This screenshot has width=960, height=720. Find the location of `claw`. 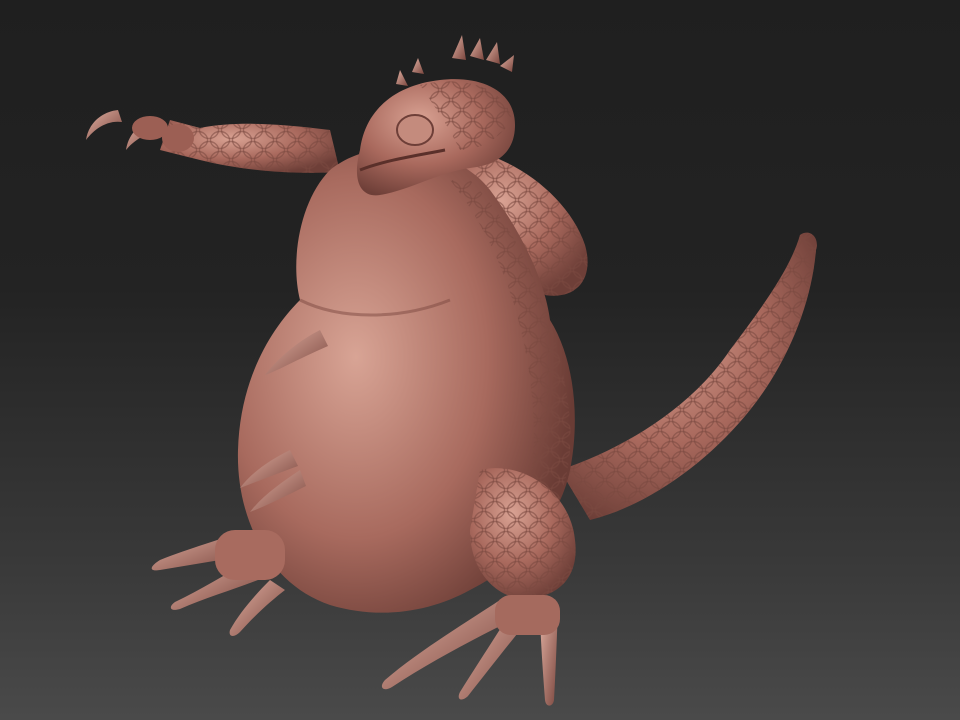

claw is located at coordinates (104, 125).